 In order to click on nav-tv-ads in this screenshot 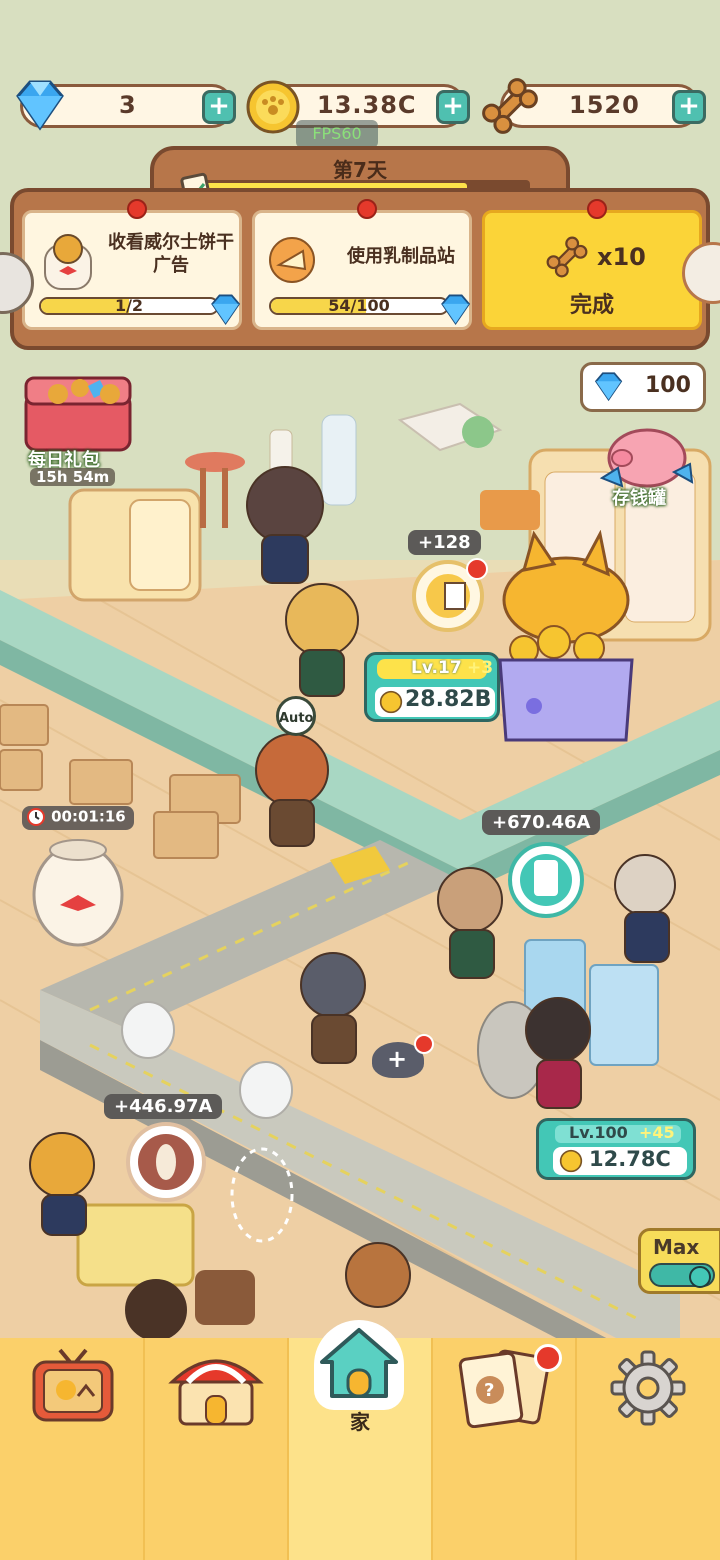, I will do `click(72, 1449)`.